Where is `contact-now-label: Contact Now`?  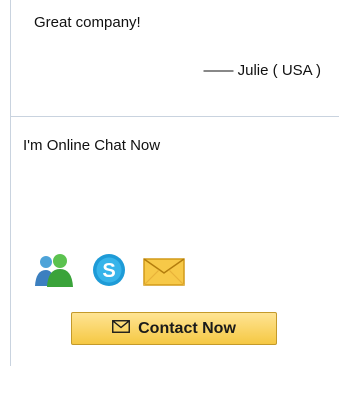
contact-now-label: Contact Now is located at coordinates (187, 328).